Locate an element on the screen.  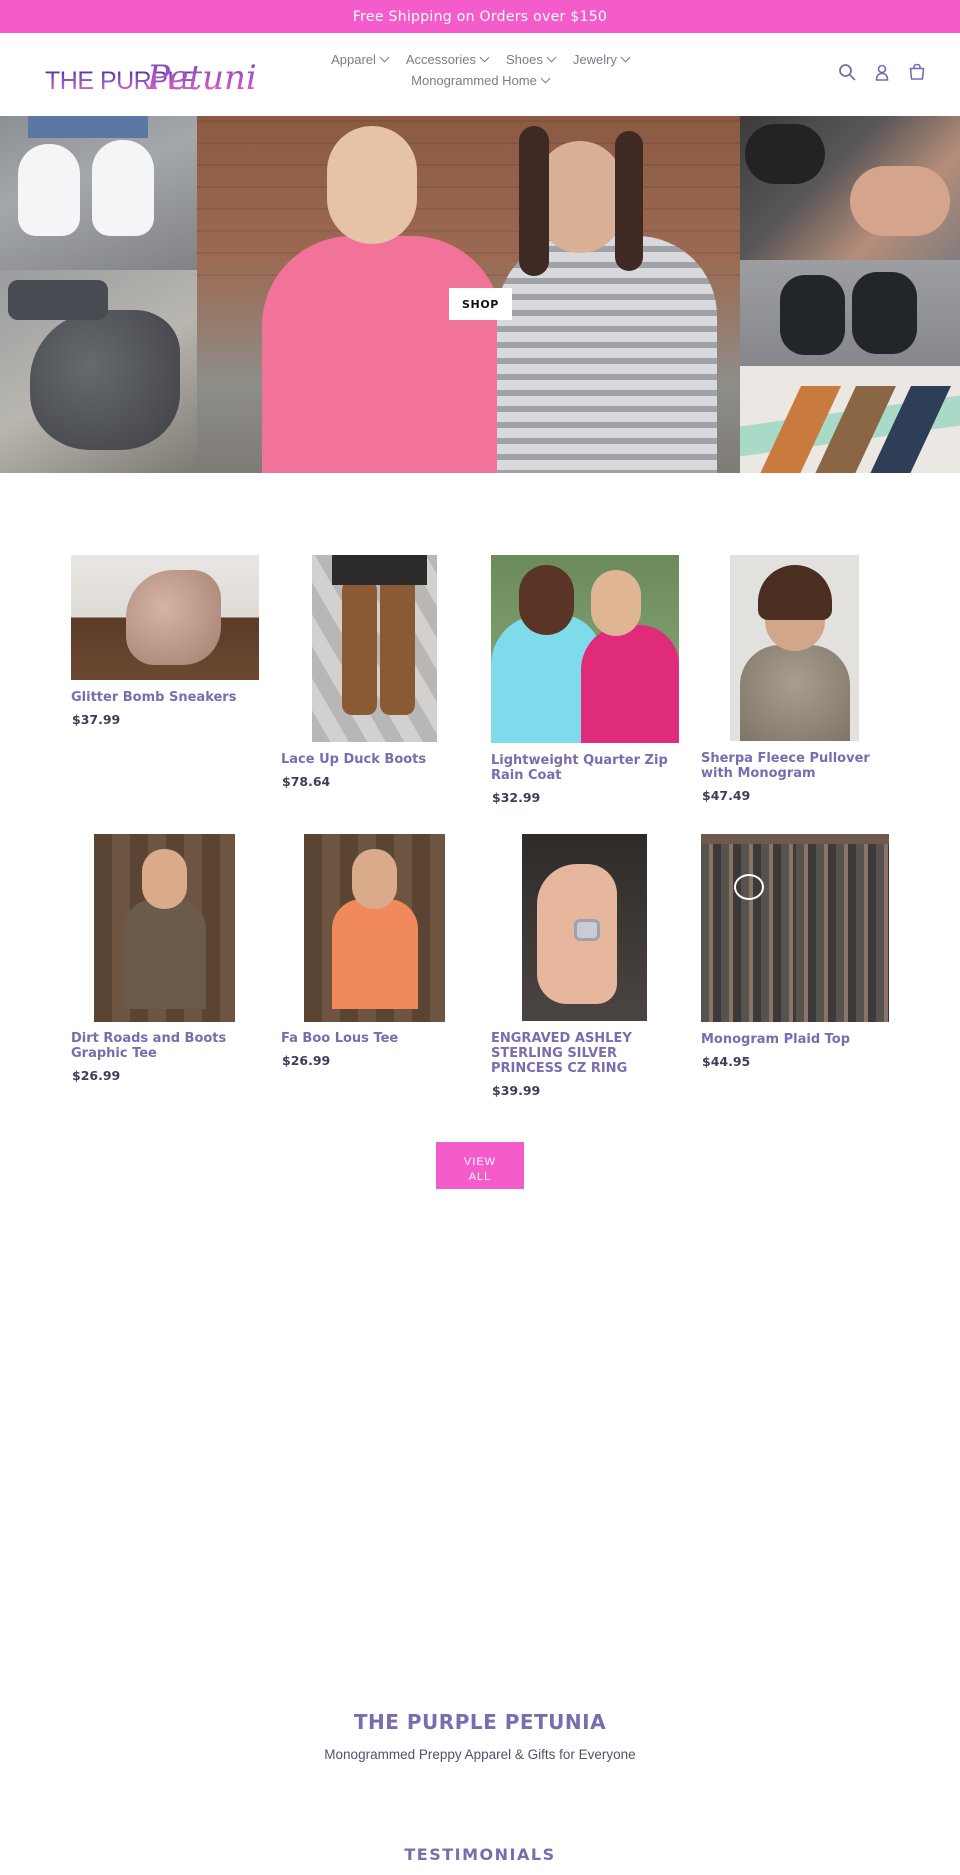
nav-item-jewelry: Jewelry is located at coordinates (601, 59).